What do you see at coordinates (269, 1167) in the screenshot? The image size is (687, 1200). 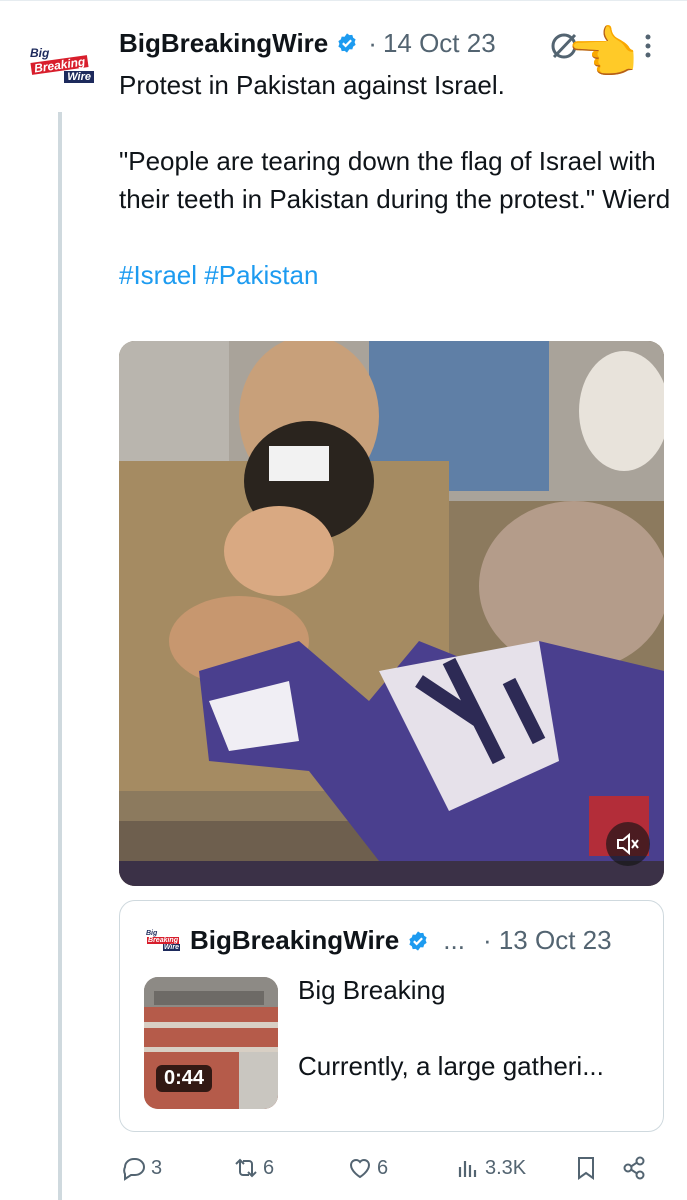 I see `repost-count: 6` at bounding box center [269, 1167].